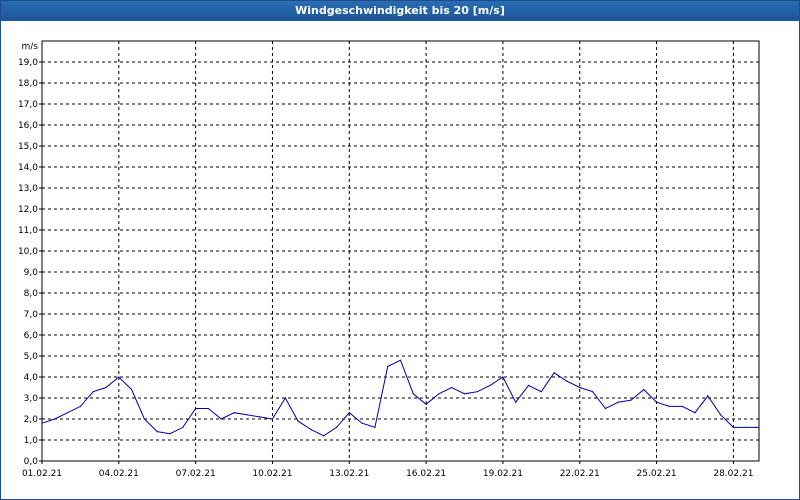 The image size is (800, 500). Describe the element at coordinates (31, 462) in the screenshot. I see `y-tick-label: 0,0` at that location.